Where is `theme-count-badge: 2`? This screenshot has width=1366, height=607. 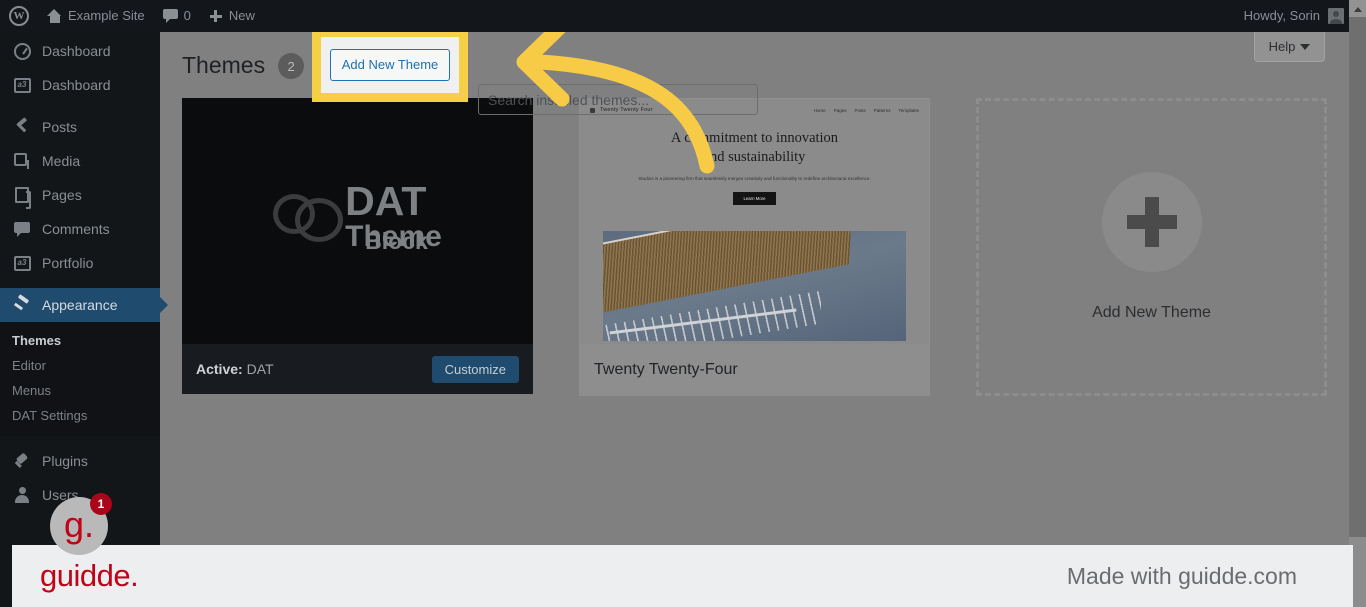 theme-count-badge: 2 is located at coordinates (291, 66).